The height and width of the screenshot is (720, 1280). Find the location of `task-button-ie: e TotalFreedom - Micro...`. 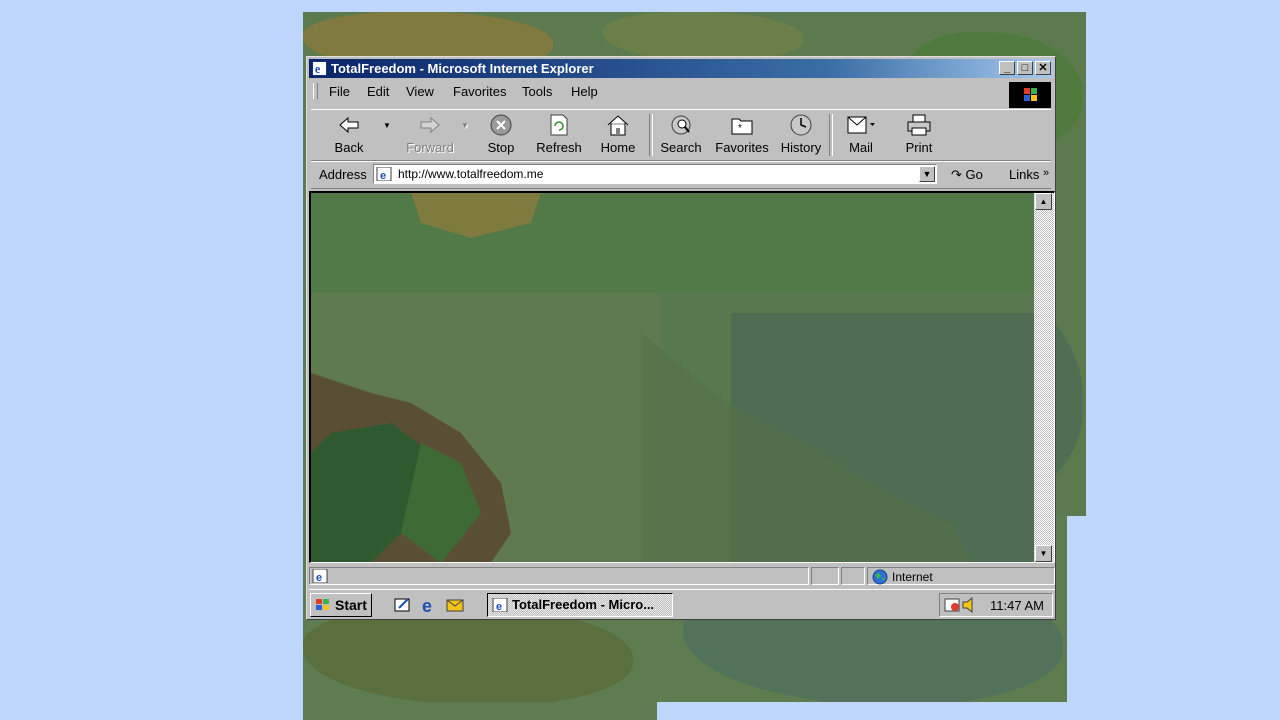

task-button-ie: e TotalFreedom - Micro... is located at coordinates (580, 605).